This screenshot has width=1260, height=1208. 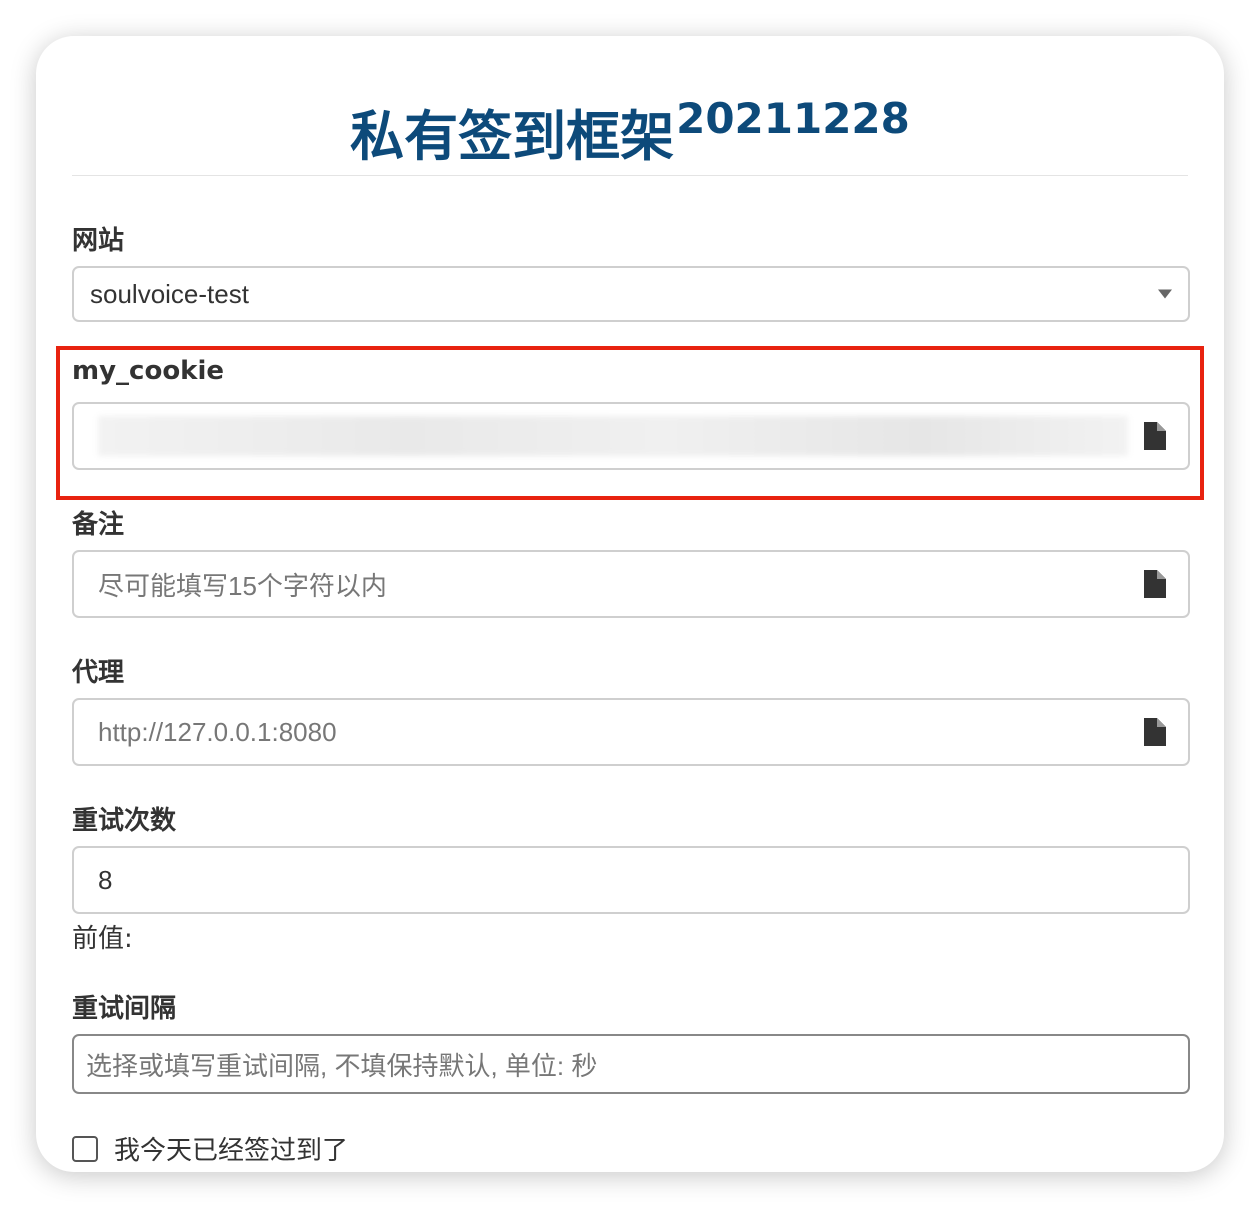 I want to click on retry-count-current-value: 前值:, so click(x=102, y=939).